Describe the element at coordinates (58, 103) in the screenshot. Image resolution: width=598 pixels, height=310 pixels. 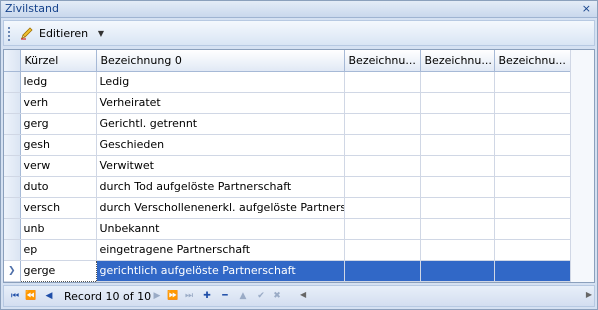
I see `cell-code: verh` at that location.